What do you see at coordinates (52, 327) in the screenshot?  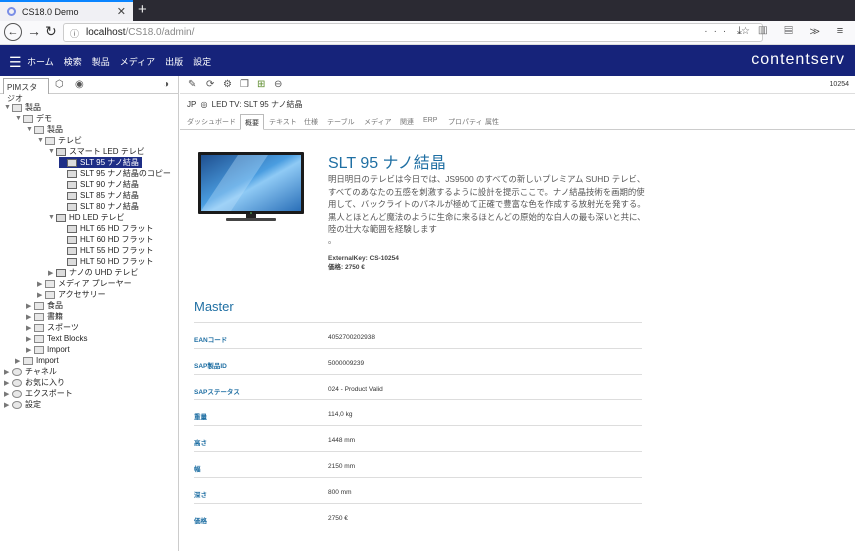 I see `tree-item: ▶ スポーツ` at bounding box center [52, 327].